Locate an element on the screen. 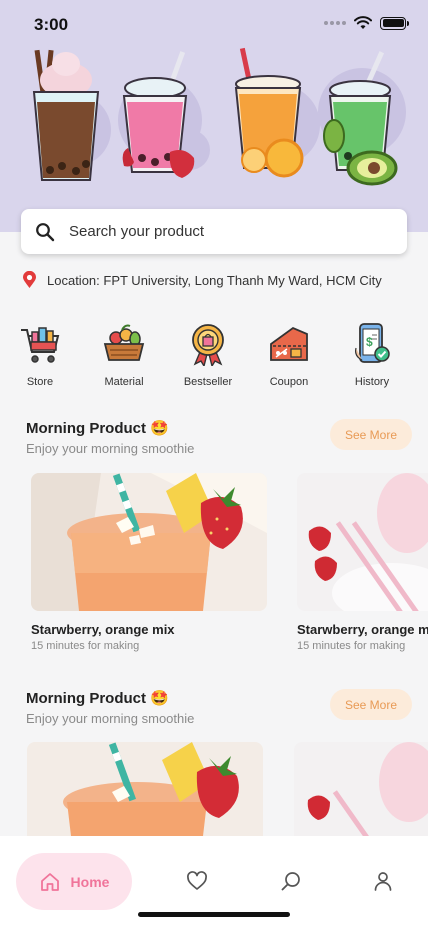  category-label: History is located at coordinates (372, 382).